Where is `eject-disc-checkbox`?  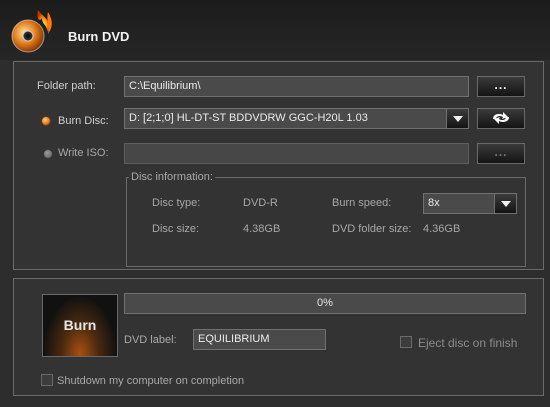
eject-disc-checkbox is located at coordinates (406, 342).